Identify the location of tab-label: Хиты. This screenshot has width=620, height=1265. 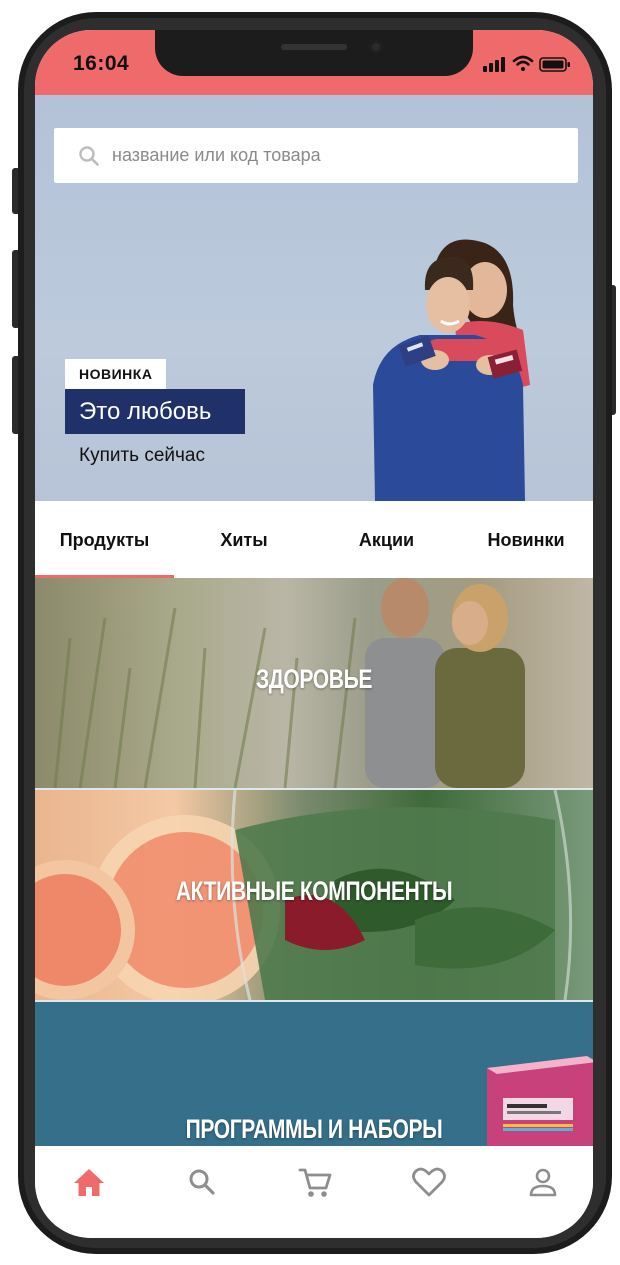
(244, 540).